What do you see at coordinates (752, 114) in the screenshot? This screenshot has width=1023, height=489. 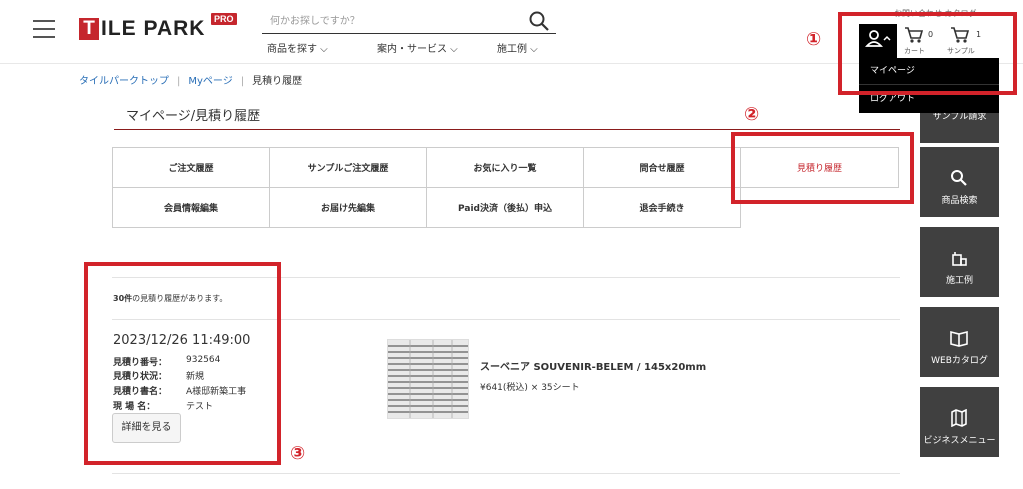 I see `annotation-number-2: ②` at bounding box center [752, 114].